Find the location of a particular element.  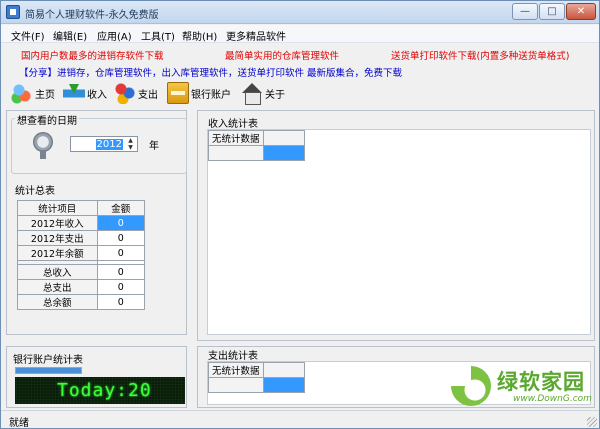

table-row: 总收入 0 is located at coordinates (81, 272).